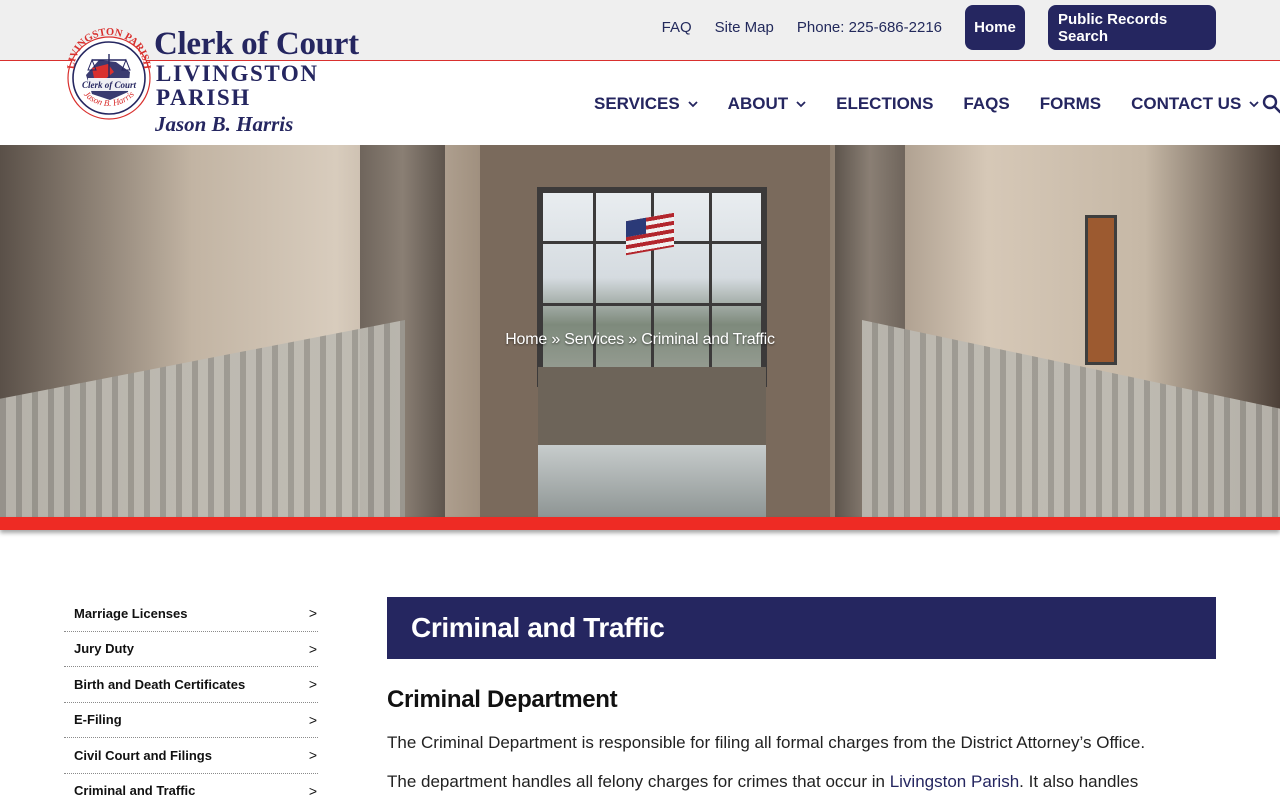 The image size is (1280, 800). What do you see at coordinates (191, 614) in the screenshot?
I see `sidebar-item-marriage-licenses: Marriage Licenses >` at bounding box center [191, 614].